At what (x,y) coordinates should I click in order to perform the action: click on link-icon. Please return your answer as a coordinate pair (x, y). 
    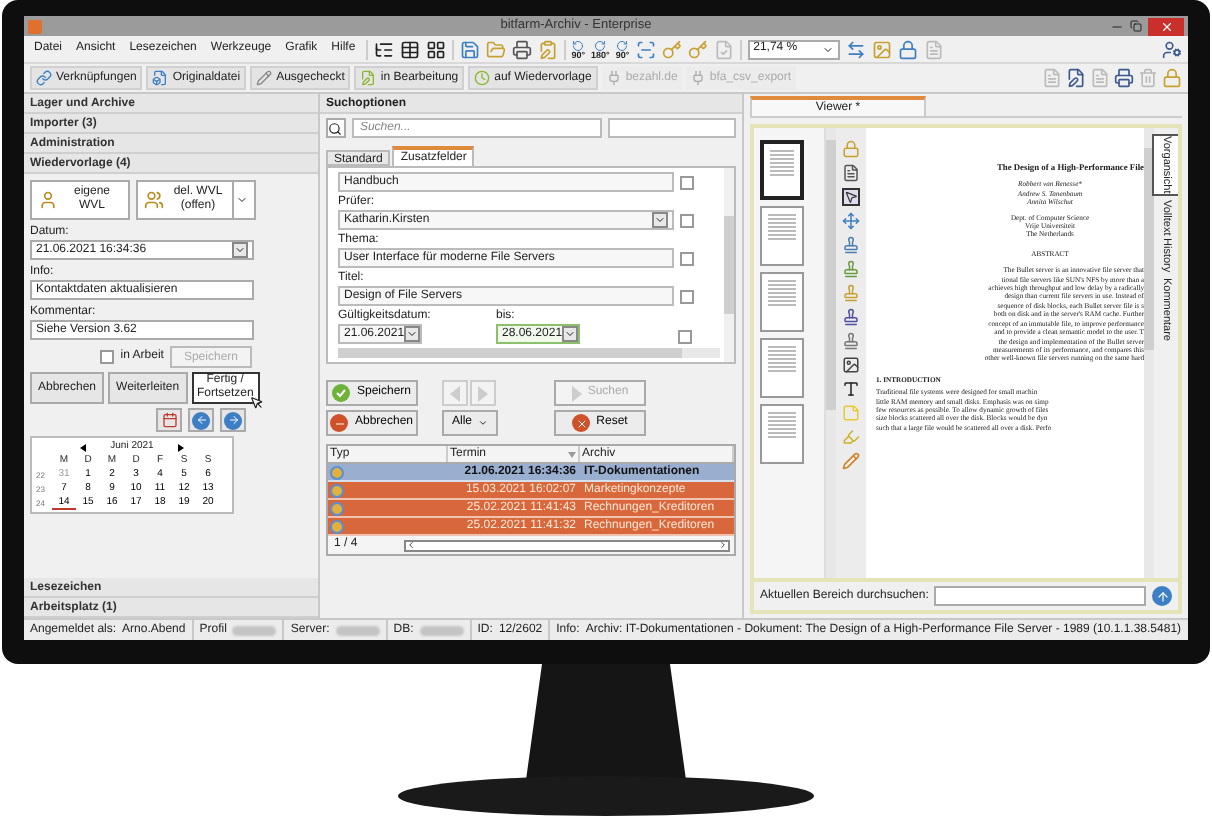
    Looking at the image, I should click on (44, 78).